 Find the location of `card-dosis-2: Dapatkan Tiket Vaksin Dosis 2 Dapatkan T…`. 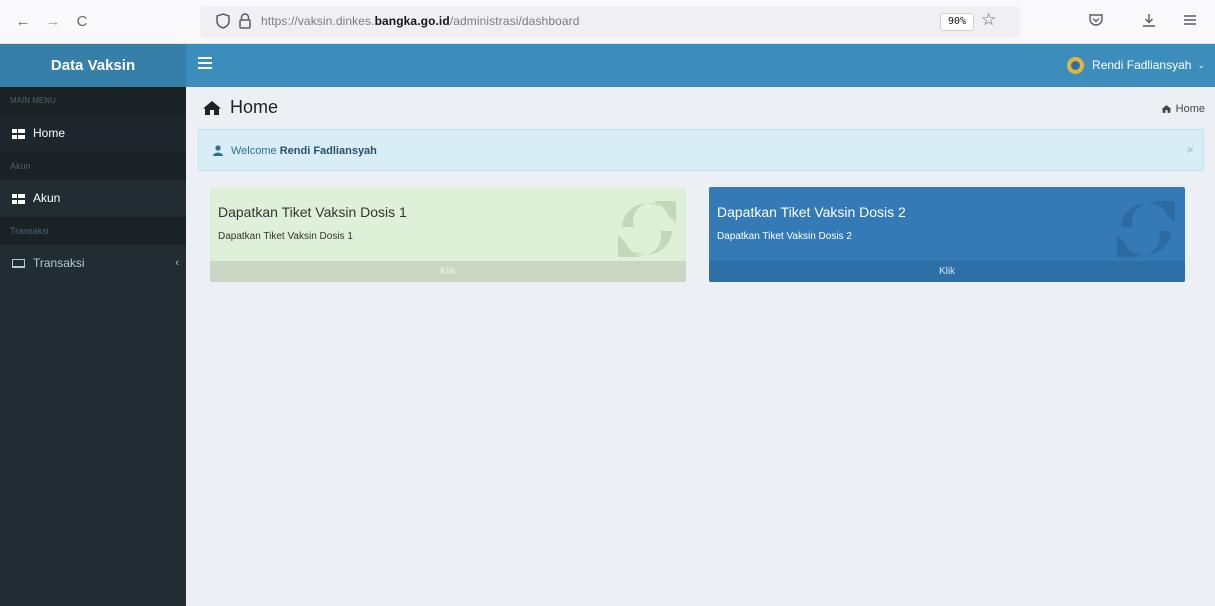

card-dosis-2: Dapatkan Tiket Vaksin Dosis 2 Dapatkan T… is located at coordinates (947, 234).